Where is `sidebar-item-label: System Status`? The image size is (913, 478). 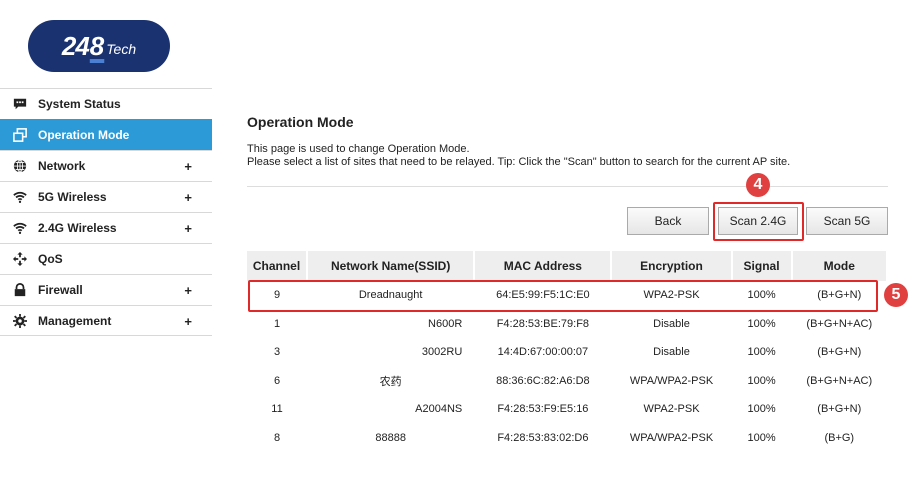
sidebar-item-label: System Status is located at coordinates (79, 104).